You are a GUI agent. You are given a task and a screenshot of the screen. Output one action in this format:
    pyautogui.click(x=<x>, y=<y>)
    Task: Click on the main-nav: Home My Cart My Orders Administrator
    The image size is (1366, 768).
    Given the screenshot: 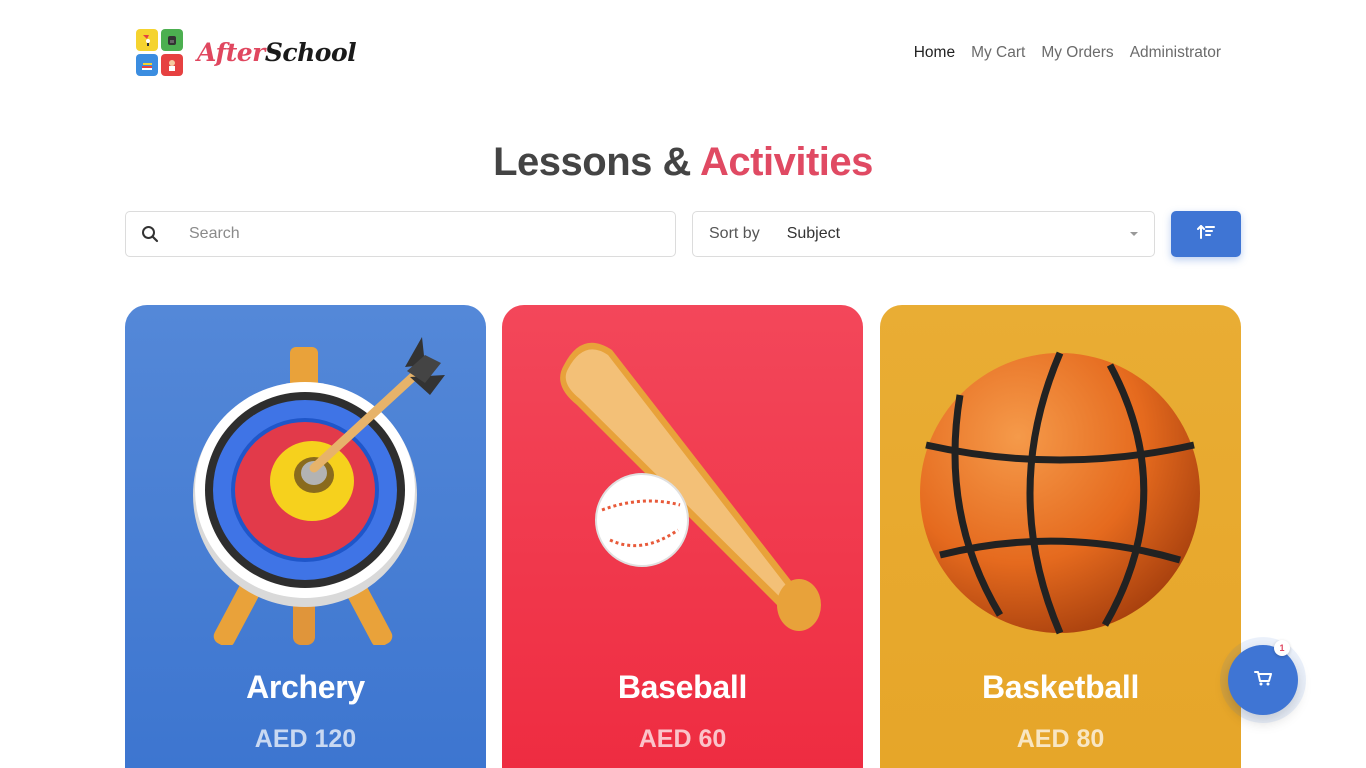 What is the action you would take?
    pyautogui.click(x=1067, y=53)
    